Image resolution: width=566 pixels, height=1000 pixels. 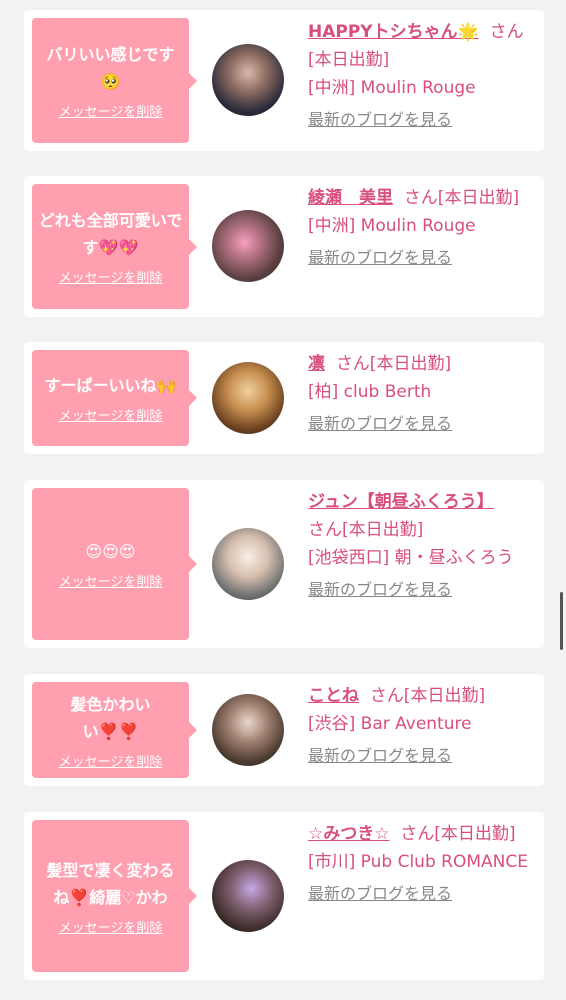 I want to click on shop-name: [渋谷] Bar Aventure, so click(x=390, y=724).